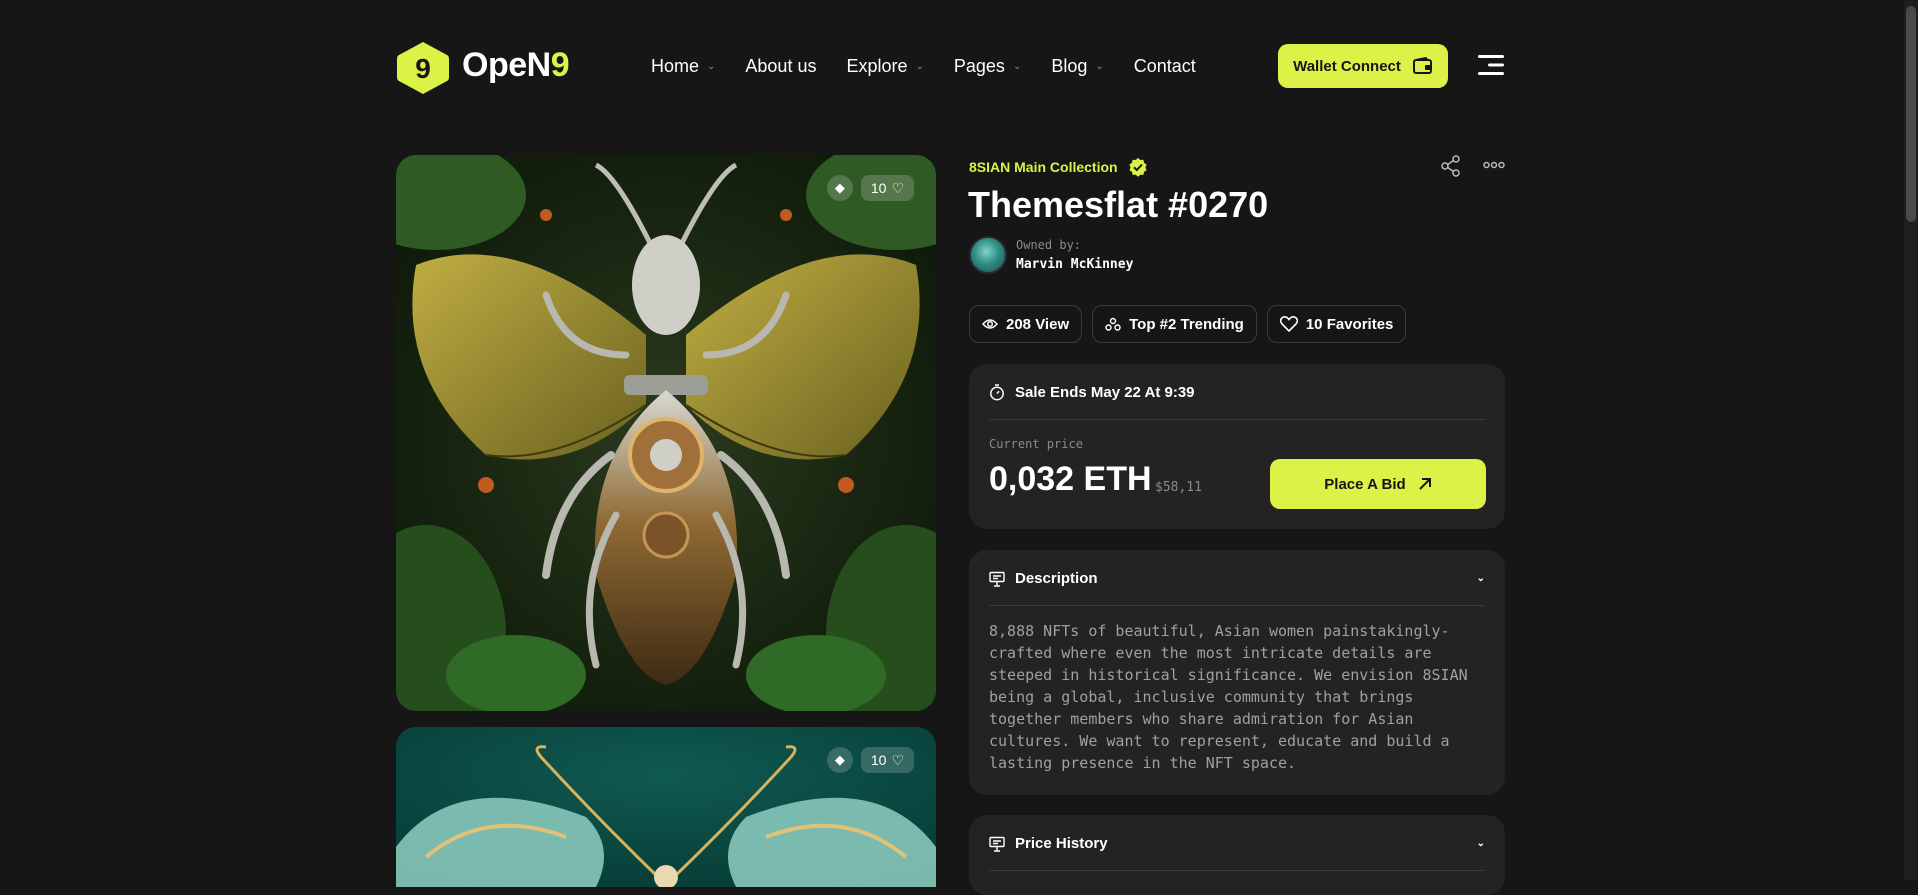 The image size is (1918, 895). What do you see at coordinates (1365, 484) in the screenshot?
I see `place-bid-label: Place A Bid` at bounding box center [1365, 484].